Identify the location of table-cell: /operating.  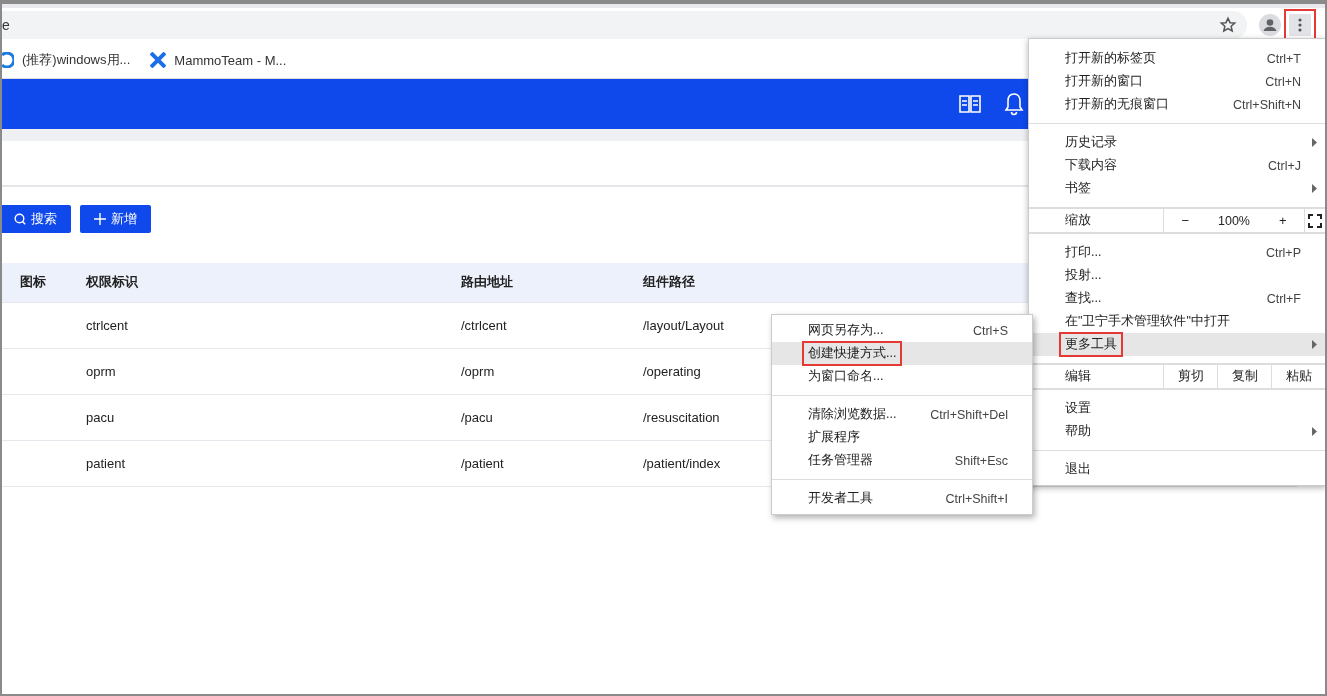
(672, 371).